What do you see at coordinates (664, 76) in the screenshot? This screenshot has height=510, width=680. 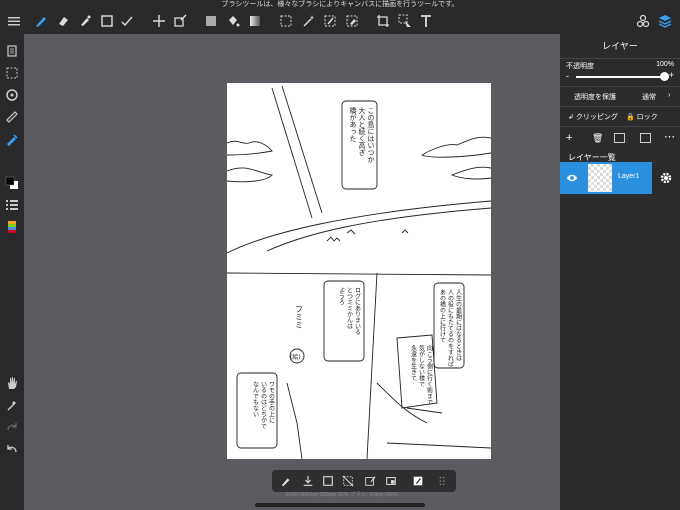 I see `opacity-slider-knob` at bounding box center [664, 76].